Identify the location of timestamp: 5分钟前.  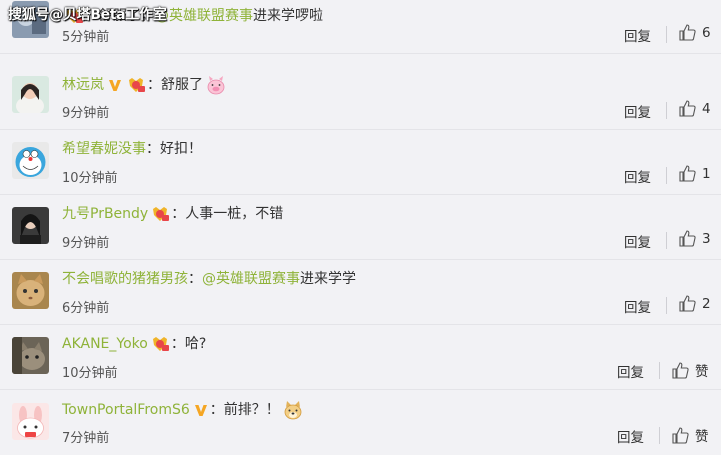
(86, 37).